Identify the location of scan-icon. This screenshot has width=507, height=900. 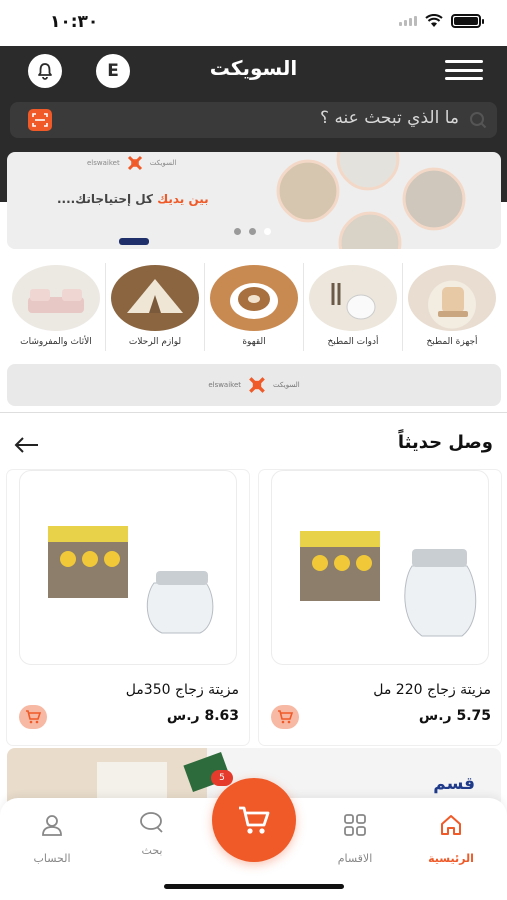
(40, 120).